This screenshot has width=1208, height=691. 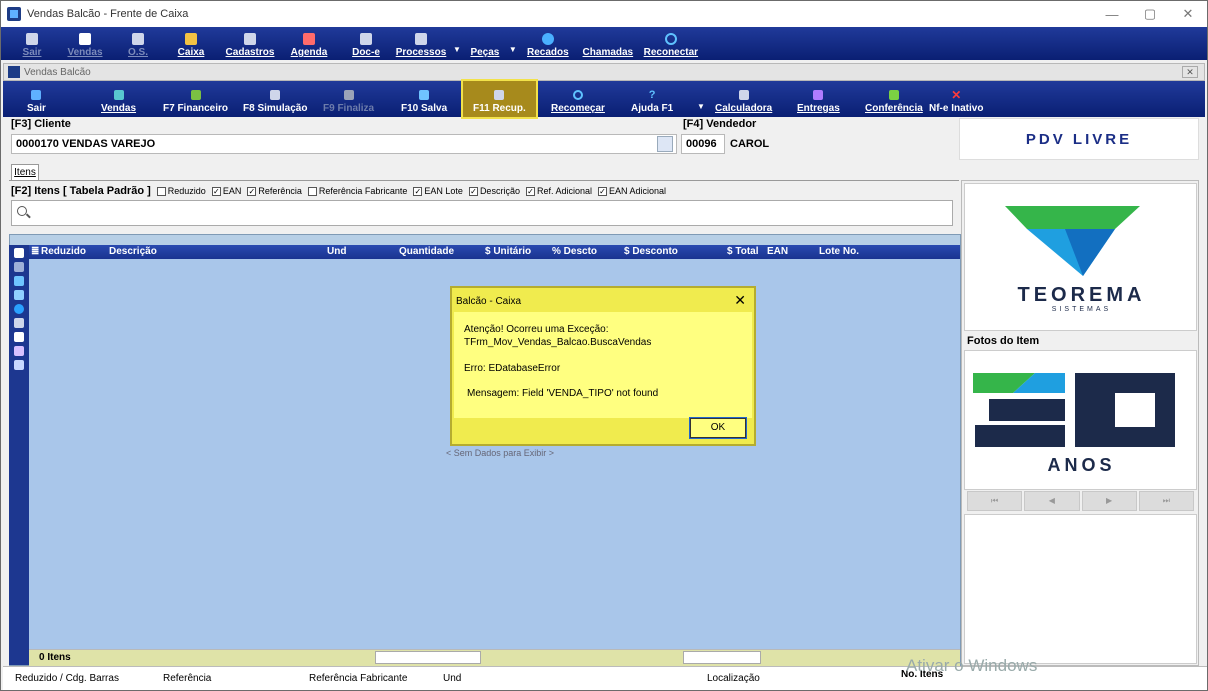 What do you see at coordinates (578, 99) in the screenshot?
I see `btn-recomecar: Recomeçar` at bounding box center [578, 99].